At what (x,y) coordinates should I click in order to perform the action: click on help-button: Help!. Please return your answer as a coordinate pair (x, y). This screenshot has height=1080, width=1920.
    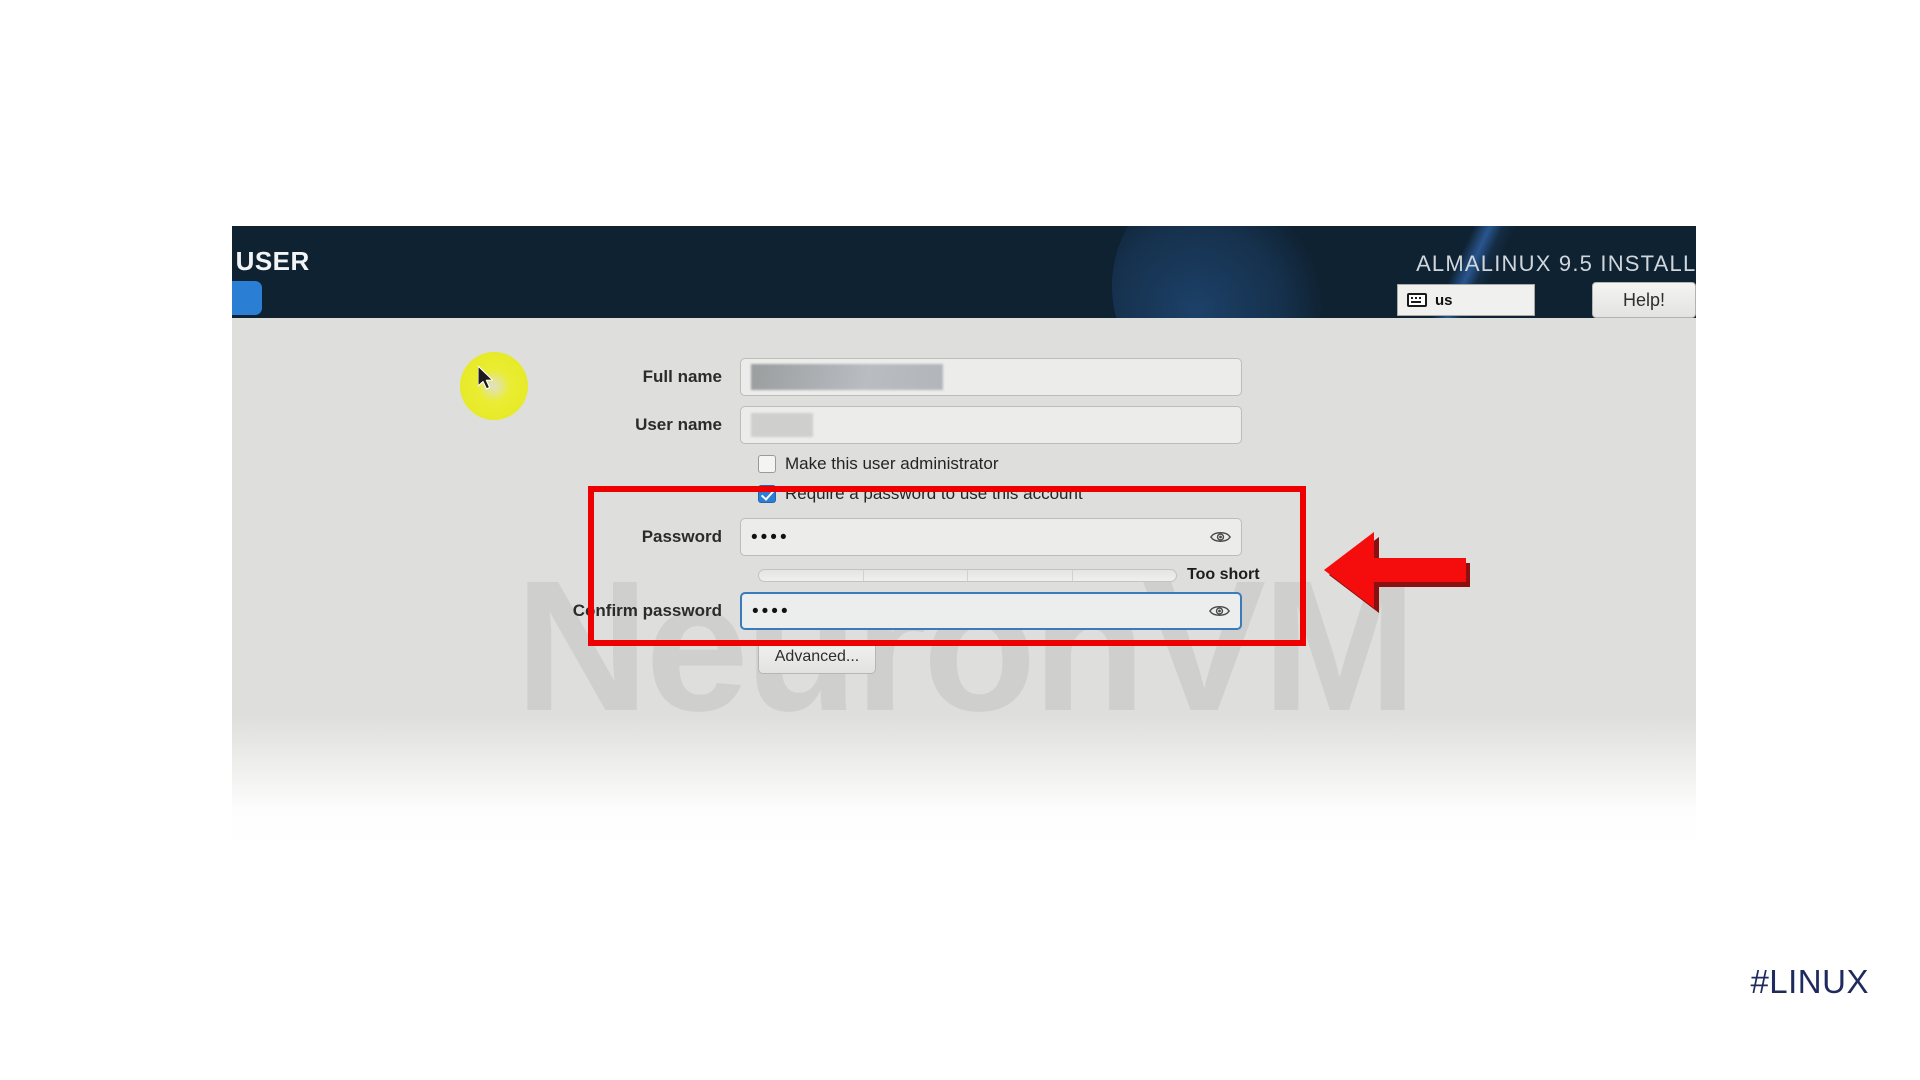
    Looking at the image, I should click on (1644, 300).